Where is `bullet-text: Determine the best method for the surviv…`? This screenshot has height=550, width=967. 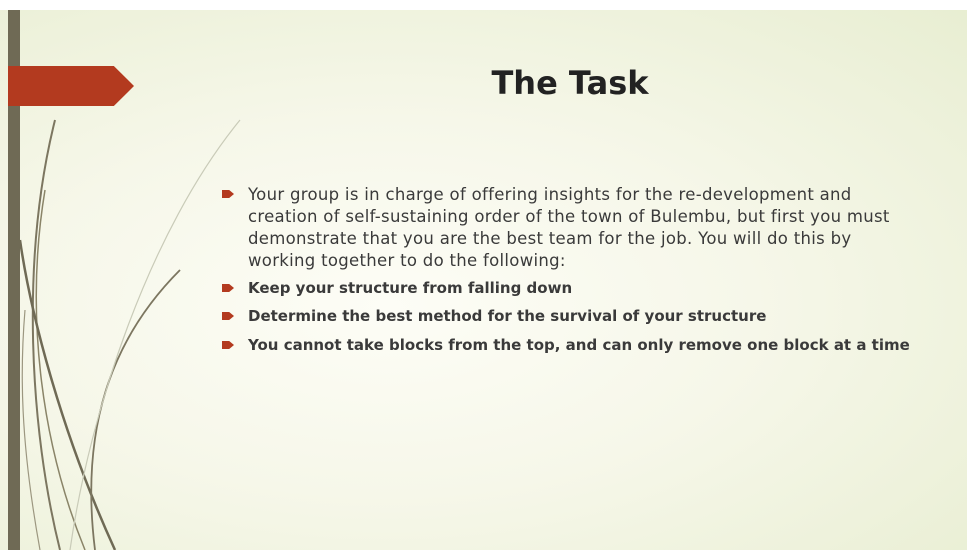 bullet-text: Determine the best method for the surviv… is located at coordinates (507, 316).